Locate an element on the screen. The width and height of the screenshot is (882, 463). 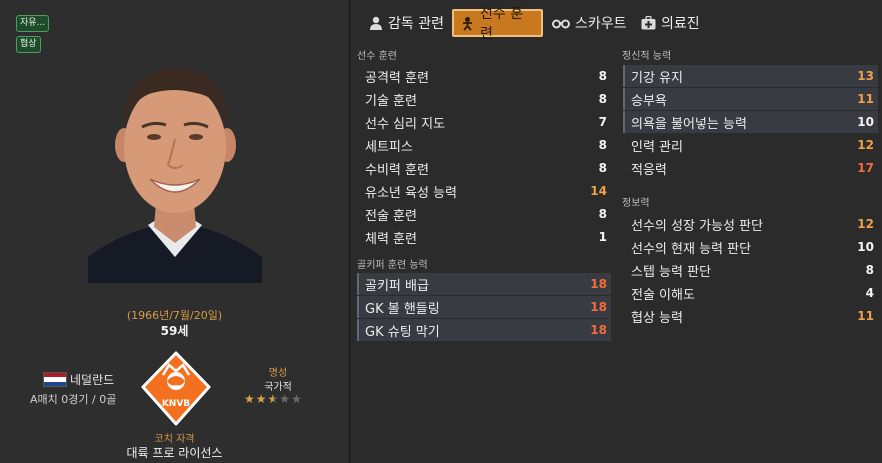
tab-label: 의료진 is located at coordinates (680, 24).